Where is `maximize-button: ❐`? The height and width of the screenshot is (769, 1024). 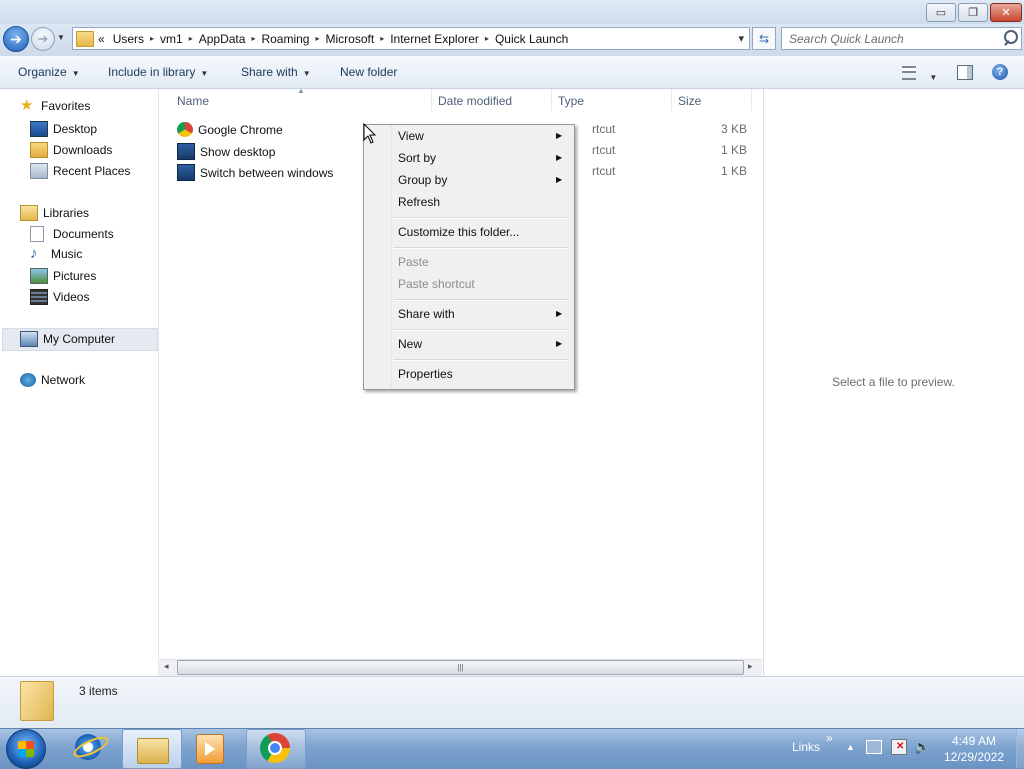
maximize-button: ❐ is located at coordinates (973, 12).